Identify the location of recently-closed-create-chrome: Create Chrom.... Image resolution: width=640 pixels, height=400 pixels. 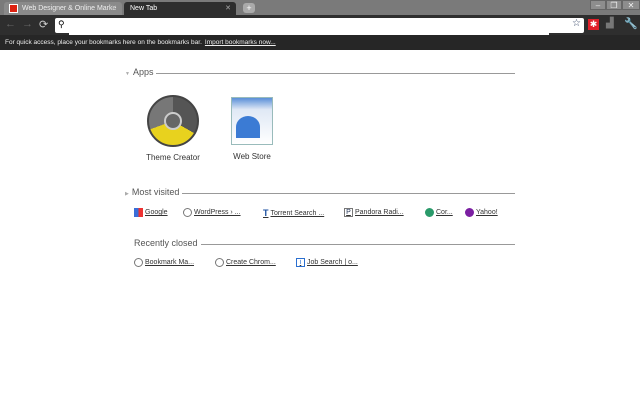
(245, 262).